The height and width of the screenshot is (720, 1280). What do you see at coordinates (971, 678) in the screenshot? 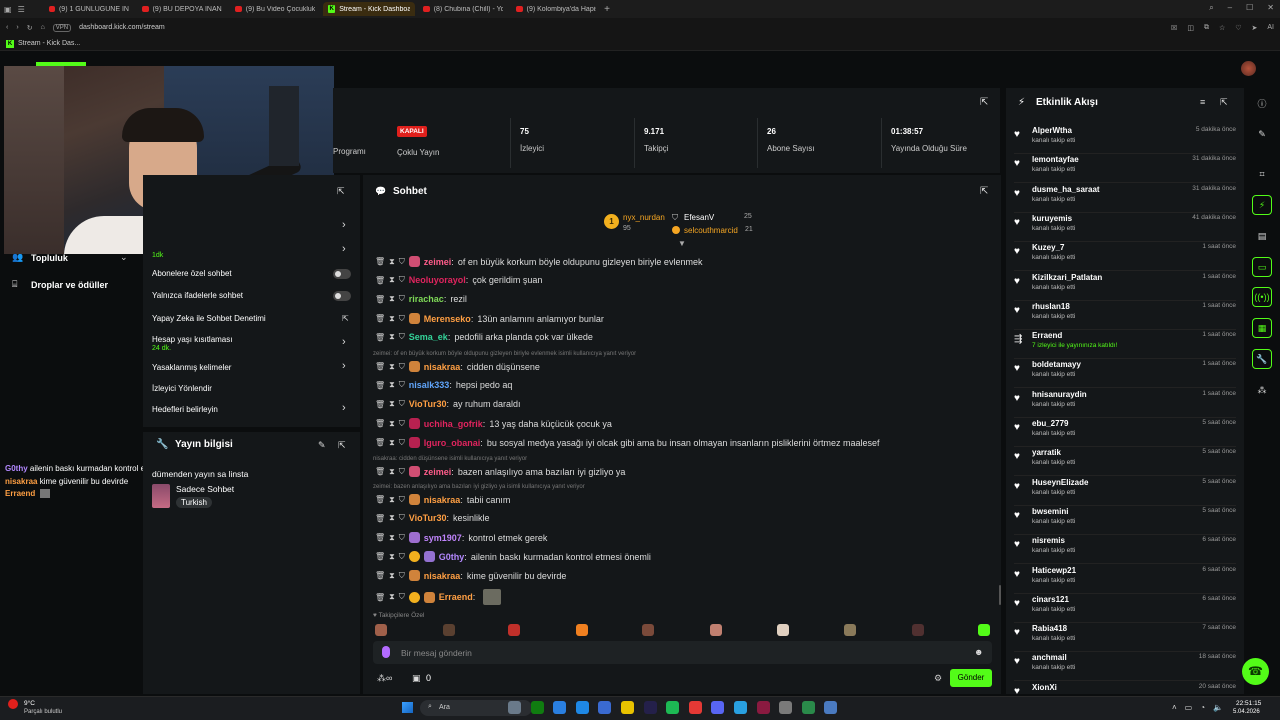
I see `send-button: Gönder` at bounding box center [971, 678].